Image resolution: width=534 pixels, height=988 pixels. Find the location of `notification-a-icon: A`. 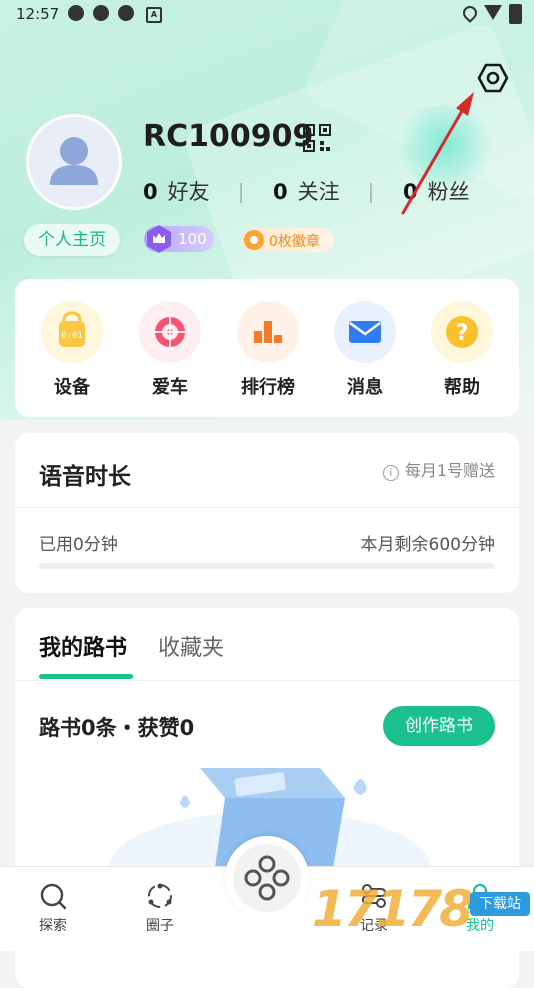

notification-a-icon: A is located at coordinates (154, 15).